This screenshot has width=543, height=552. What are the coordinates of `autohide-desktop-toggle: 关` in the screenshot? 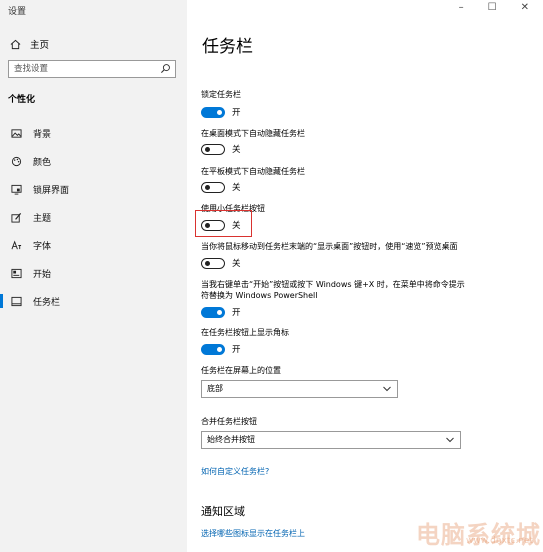 It's located at (221, 149).